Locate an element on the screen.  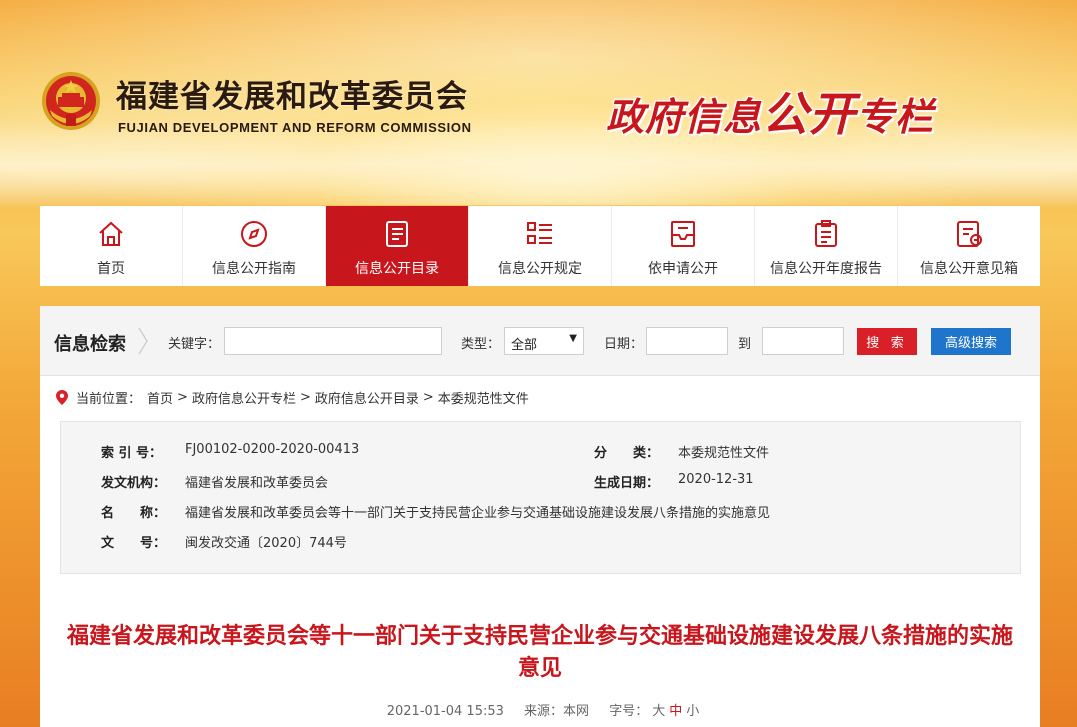
date-to-label: 到 is located at coordinates (745, 344).